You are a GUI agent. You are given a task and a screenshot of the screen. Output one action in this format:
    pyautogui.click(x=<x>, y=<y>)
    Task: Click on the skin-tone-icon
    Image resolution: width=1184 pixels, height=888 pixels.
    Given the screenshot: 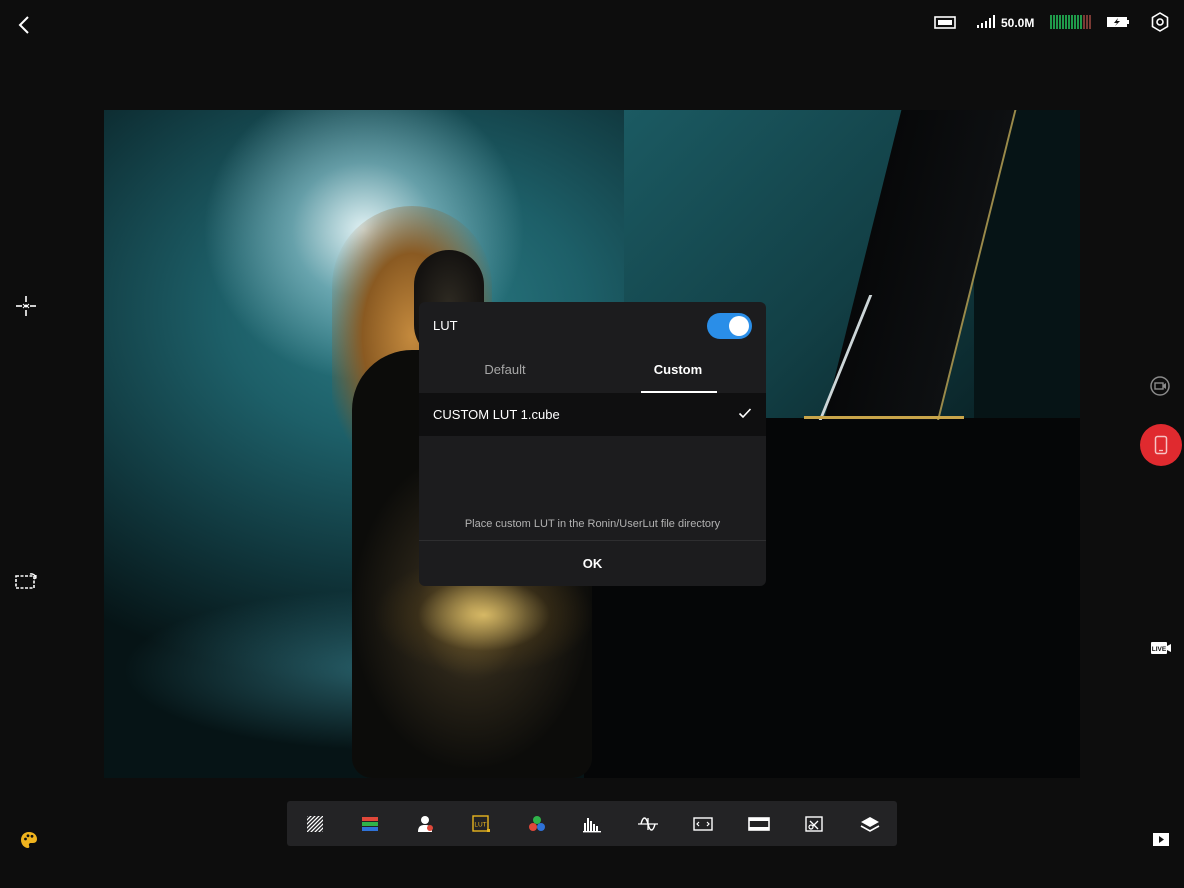 What is the action you would take?
    pyautogui.click(x=426, y=824)
    